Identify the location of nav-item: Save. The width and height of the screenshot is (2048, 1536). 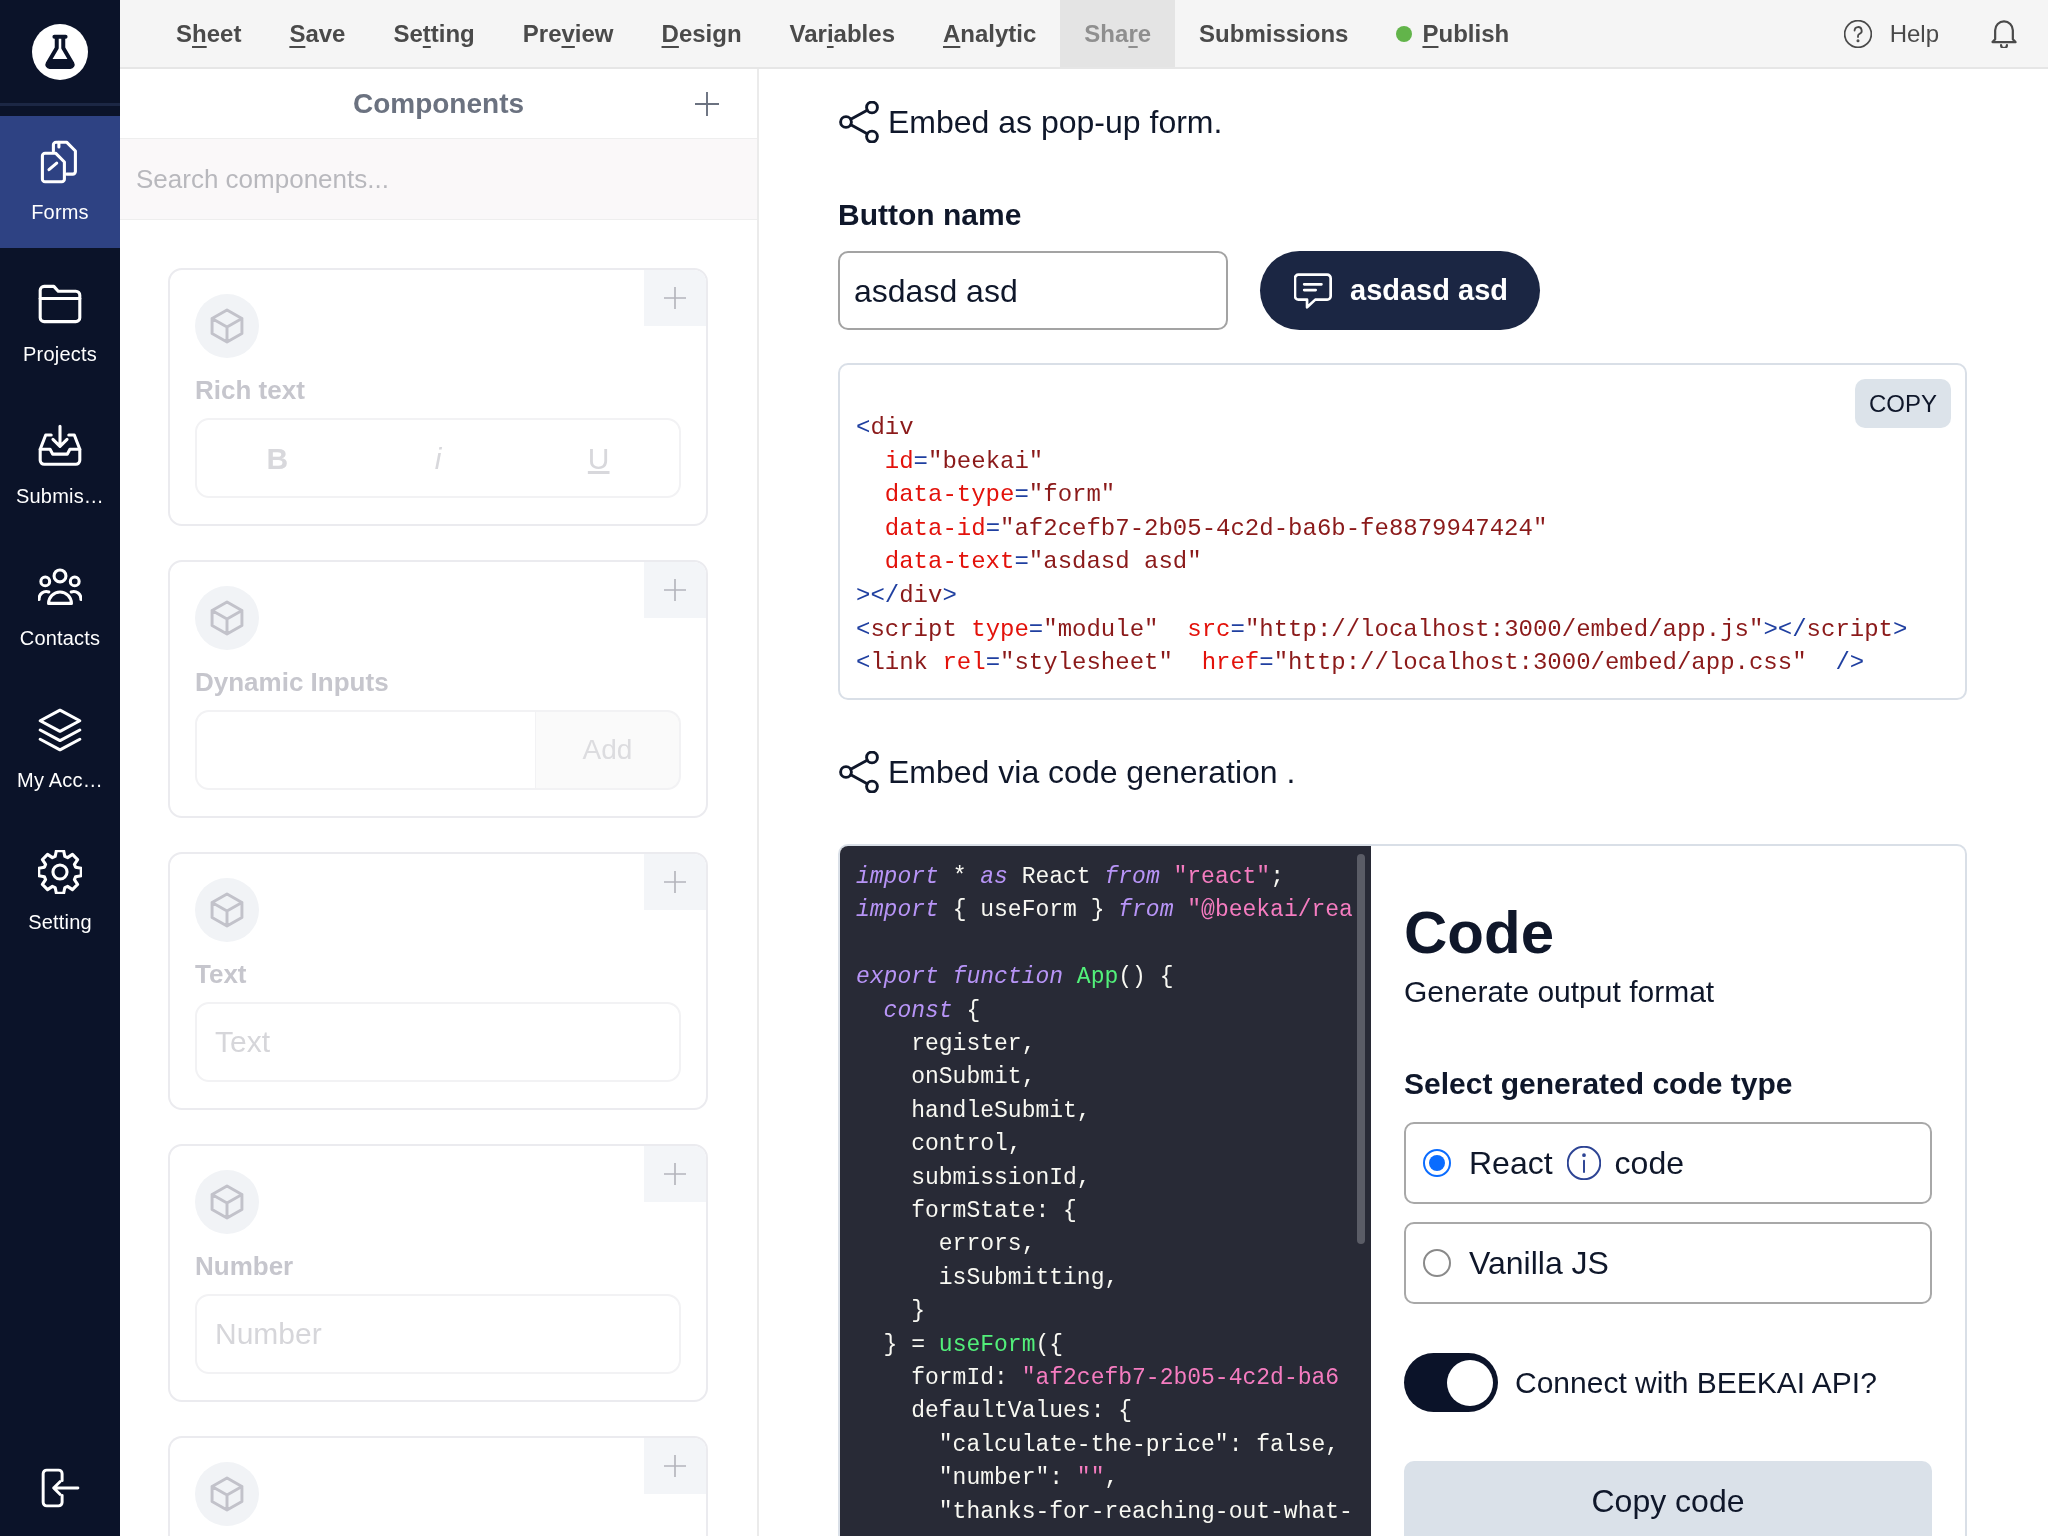
(317, 33).